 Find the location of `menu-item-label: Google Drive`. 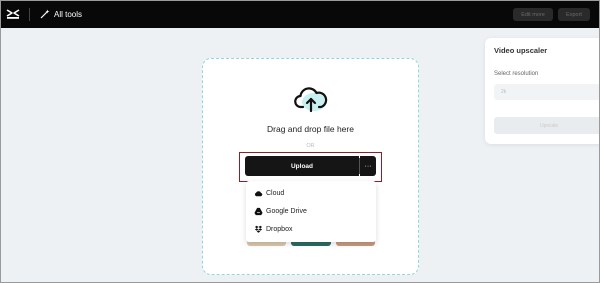

menu-item-label: Google Drive is located at coordinates (286, 211).